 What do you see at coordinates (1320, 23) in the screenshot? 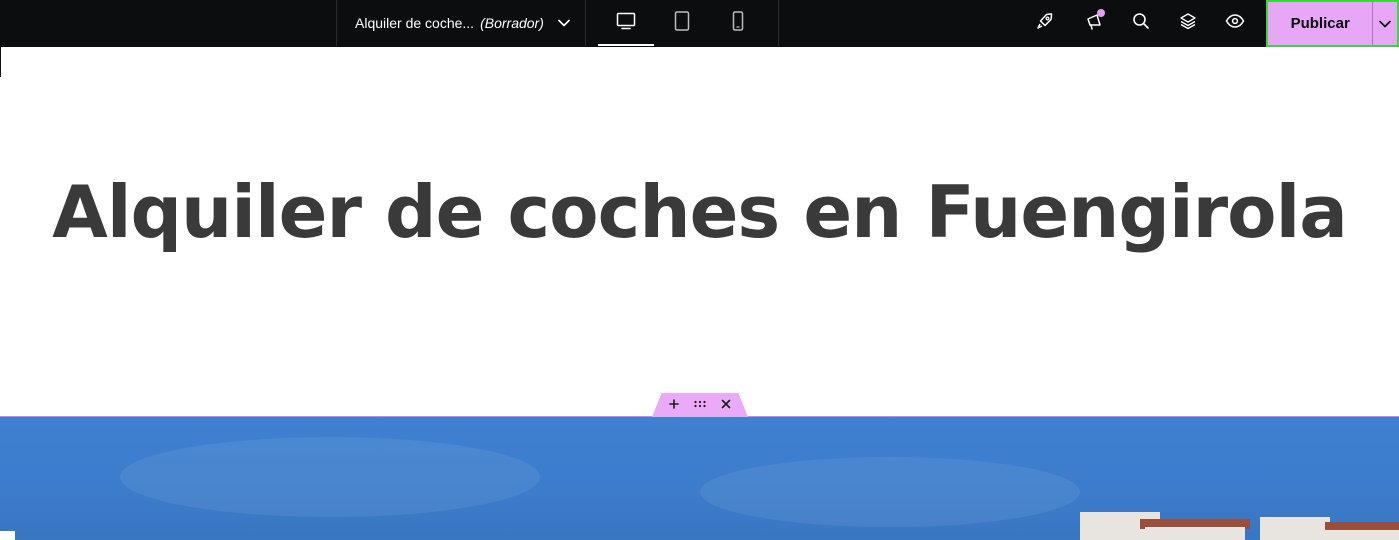
I see `publish-button: Publicar` at bounding box center [1320, 23].